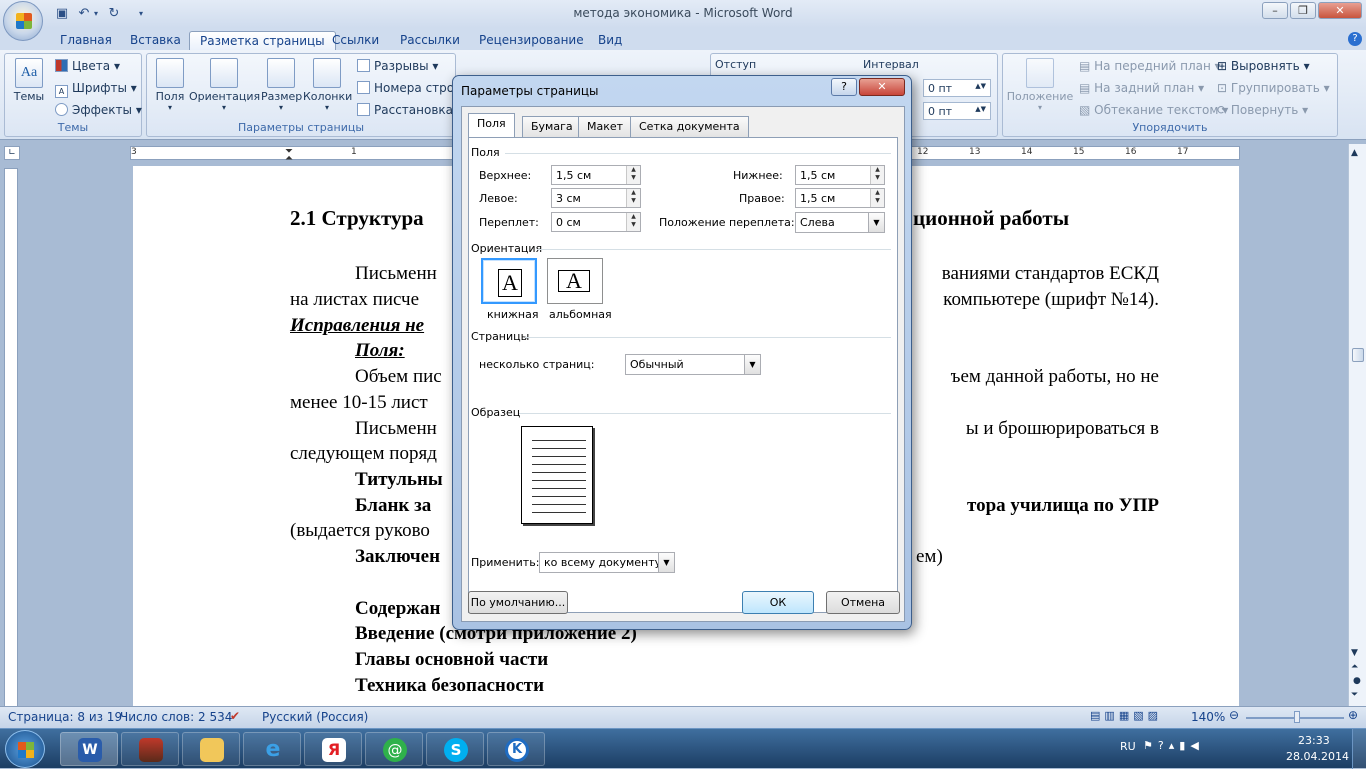 This screenshot has height=769, width=1366. What do you see at coordinates (1355, 39) in the screenshot?
I see `help-icon: ?` at bounding box center [1355, 39].